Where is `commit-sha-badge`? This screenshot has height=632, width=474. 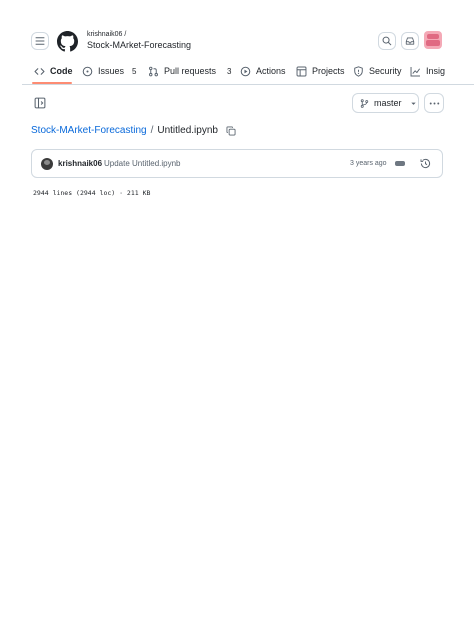
commit-sha-badge is located at coordinates (400, 163).